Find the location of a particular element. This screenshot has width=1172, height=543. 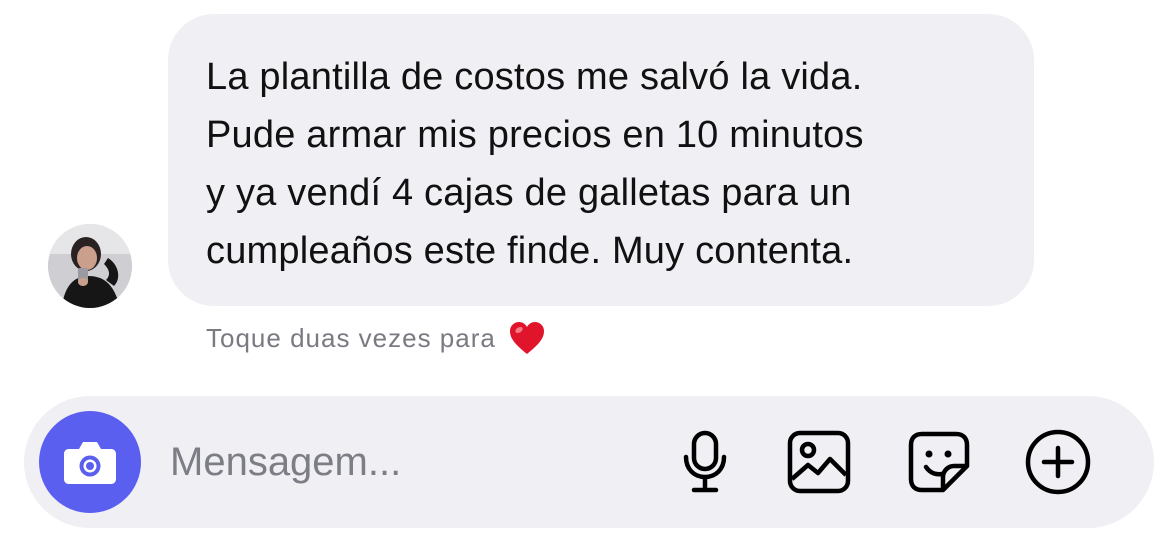

image-icon is located at coordinates (819, 462).